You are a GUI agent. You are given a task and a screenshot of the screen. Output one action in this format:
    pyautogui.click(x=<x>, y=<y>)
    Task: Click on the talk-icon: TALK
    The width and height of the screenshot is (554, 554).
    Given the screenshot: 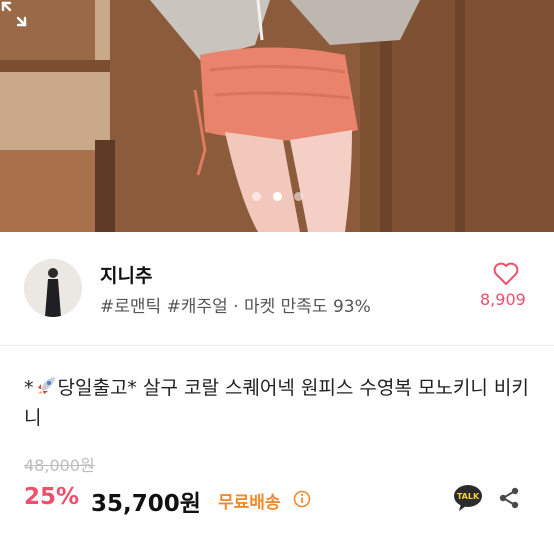 What is the action you would take?
    pyautogui.click(x=468, y=498)
    